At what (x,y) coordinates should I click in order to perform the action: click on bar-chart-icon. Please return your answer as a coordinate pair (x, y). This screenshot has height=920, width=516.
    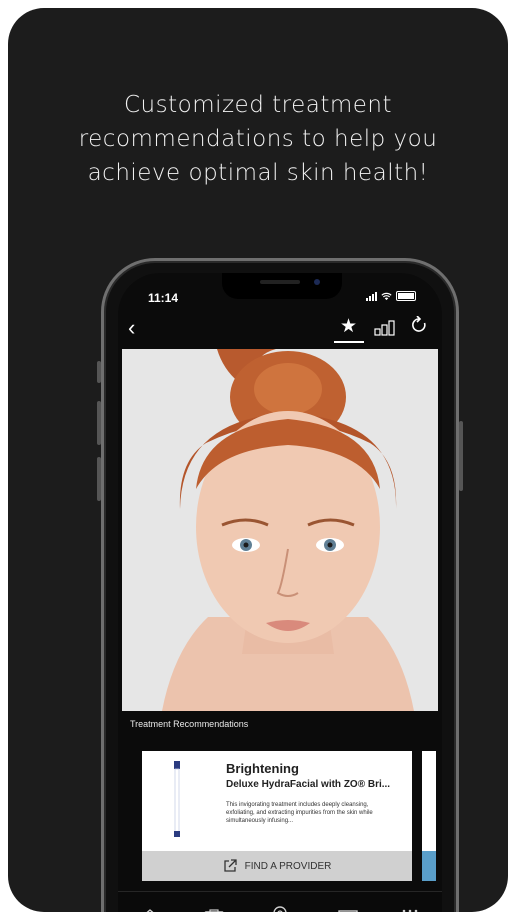
    Looking at the image, I should click on (385, 328).